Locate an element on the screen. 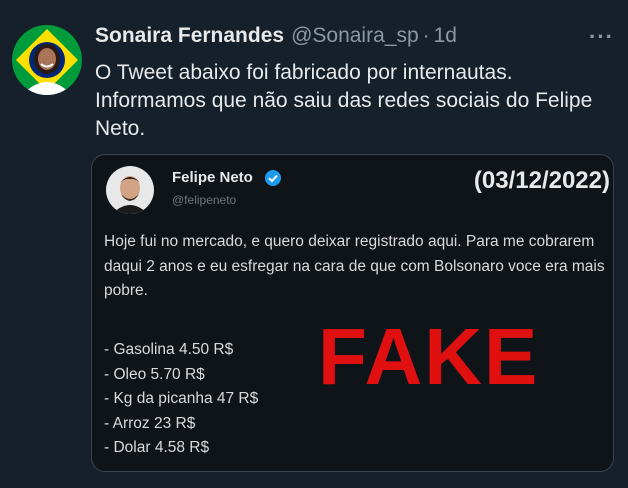  tweet-header: Sonaira Fernandes @Sonaira_sp · 1d is located at coordinates (276, 36).